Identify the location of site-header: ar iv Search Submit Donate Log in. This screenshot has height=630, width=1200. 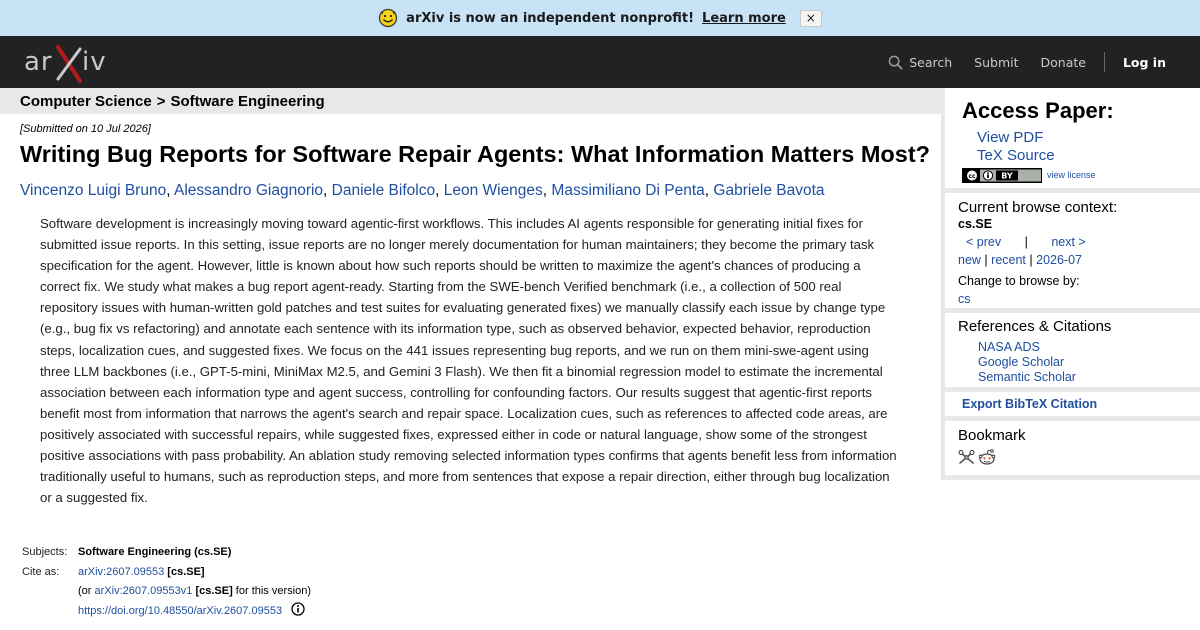
(600, 62).